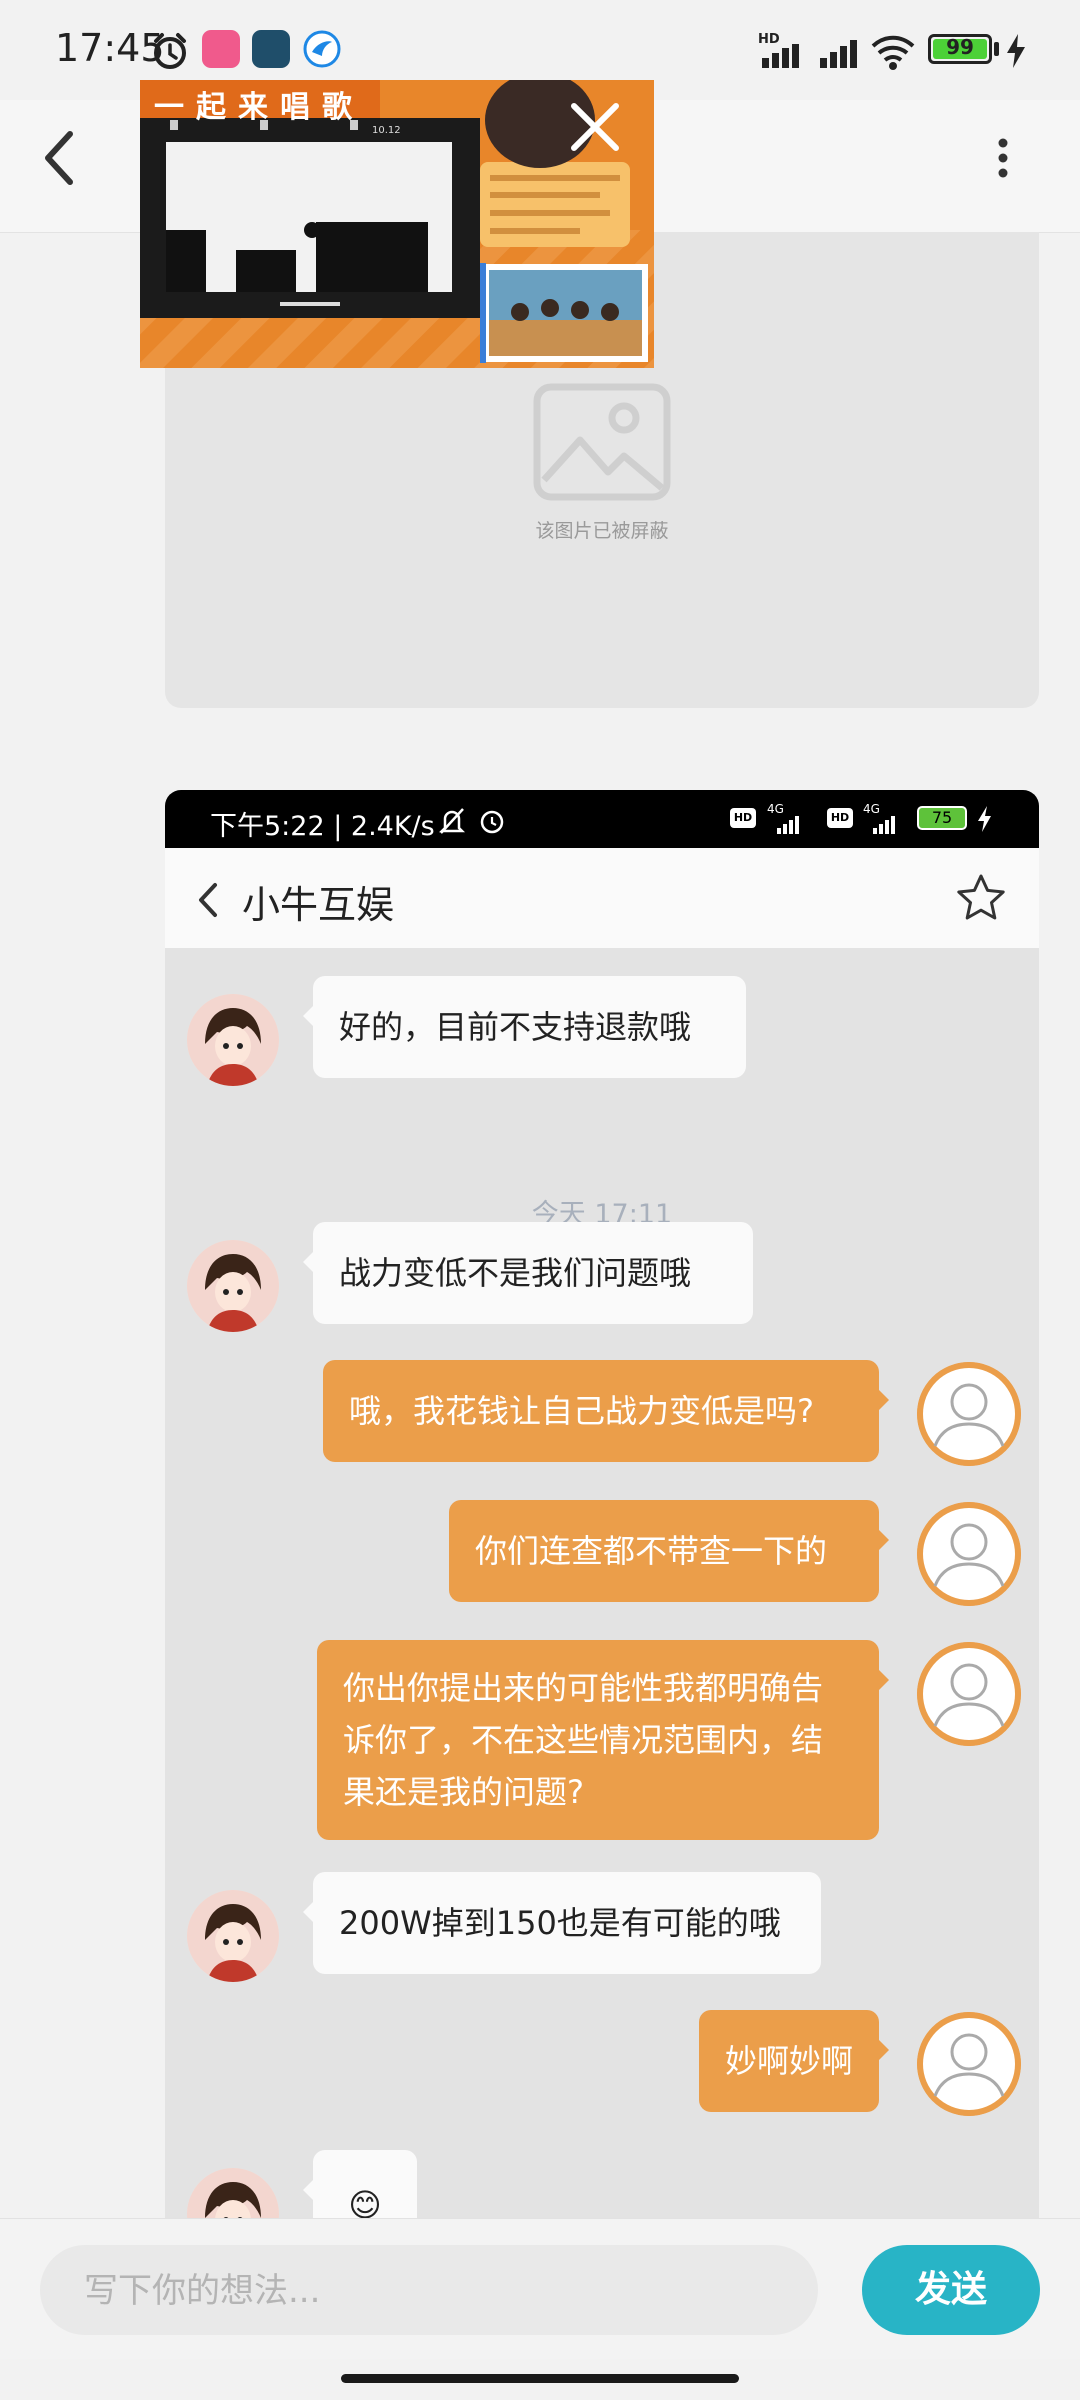 The width and height of the screenshot is (1080, 2400). I want to click on screenshot-signal-2-icon, so click(884, 825).